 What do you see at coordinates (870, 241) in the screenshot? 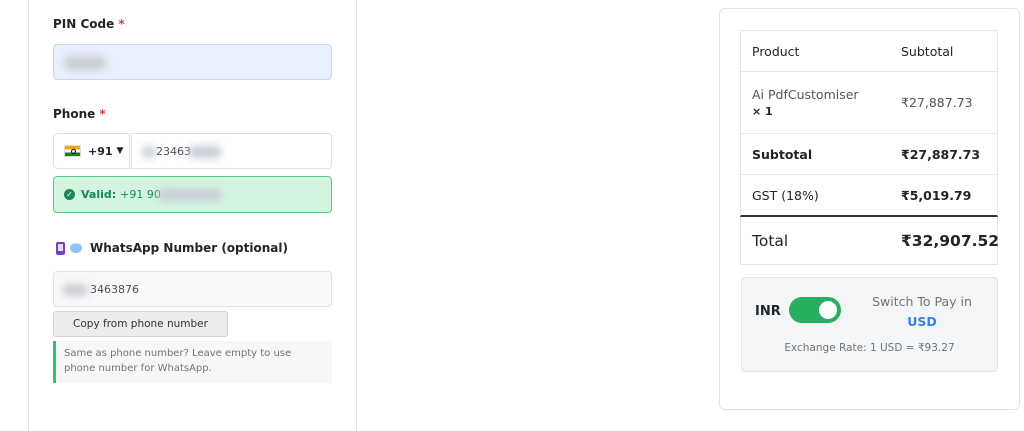
I see `total-row: Total ₹32,907.52` at bounding box center [870, 241].